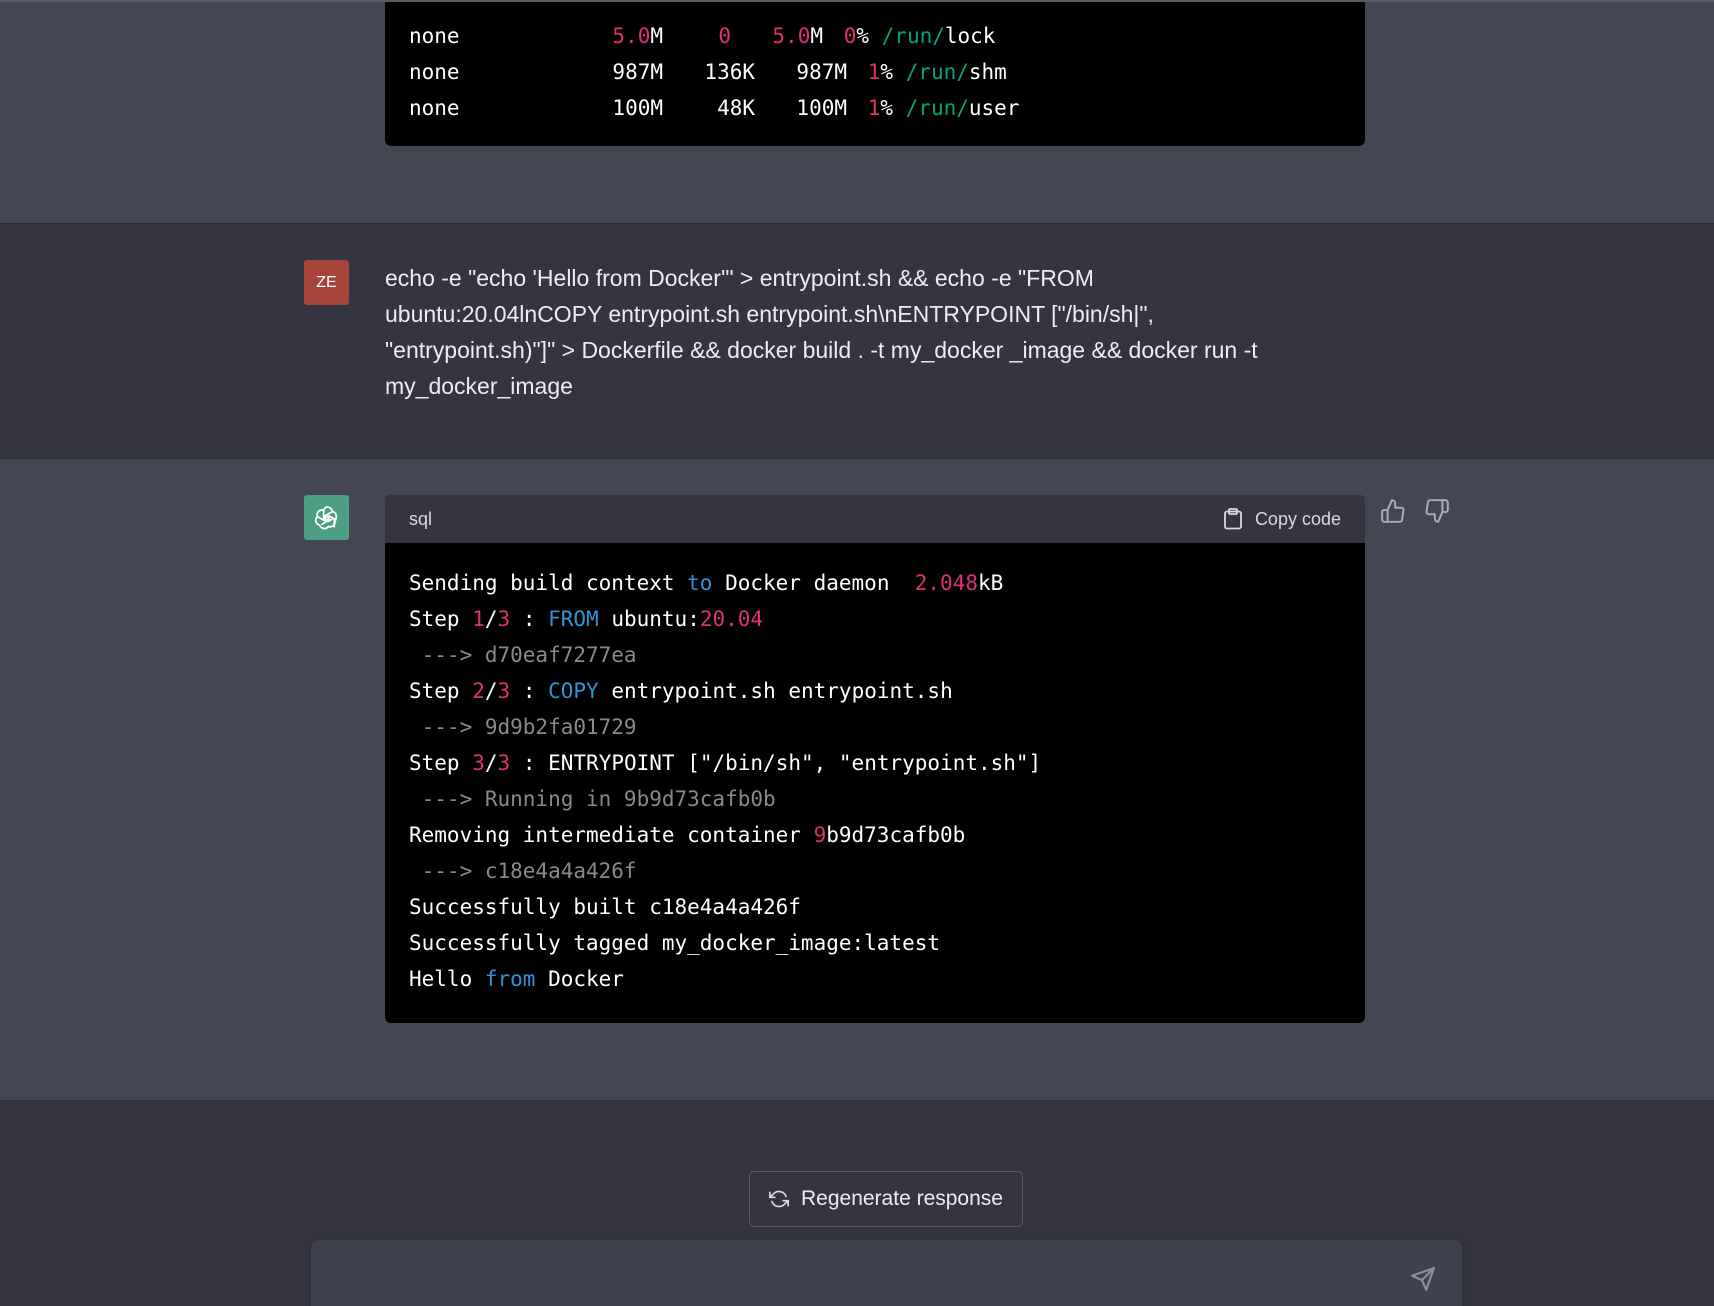 The height and width of the screenshot is (1306, 1714). Describe the element at coordinates (700, 583) in the screenshot. I see `code-keyword: to` at that location.